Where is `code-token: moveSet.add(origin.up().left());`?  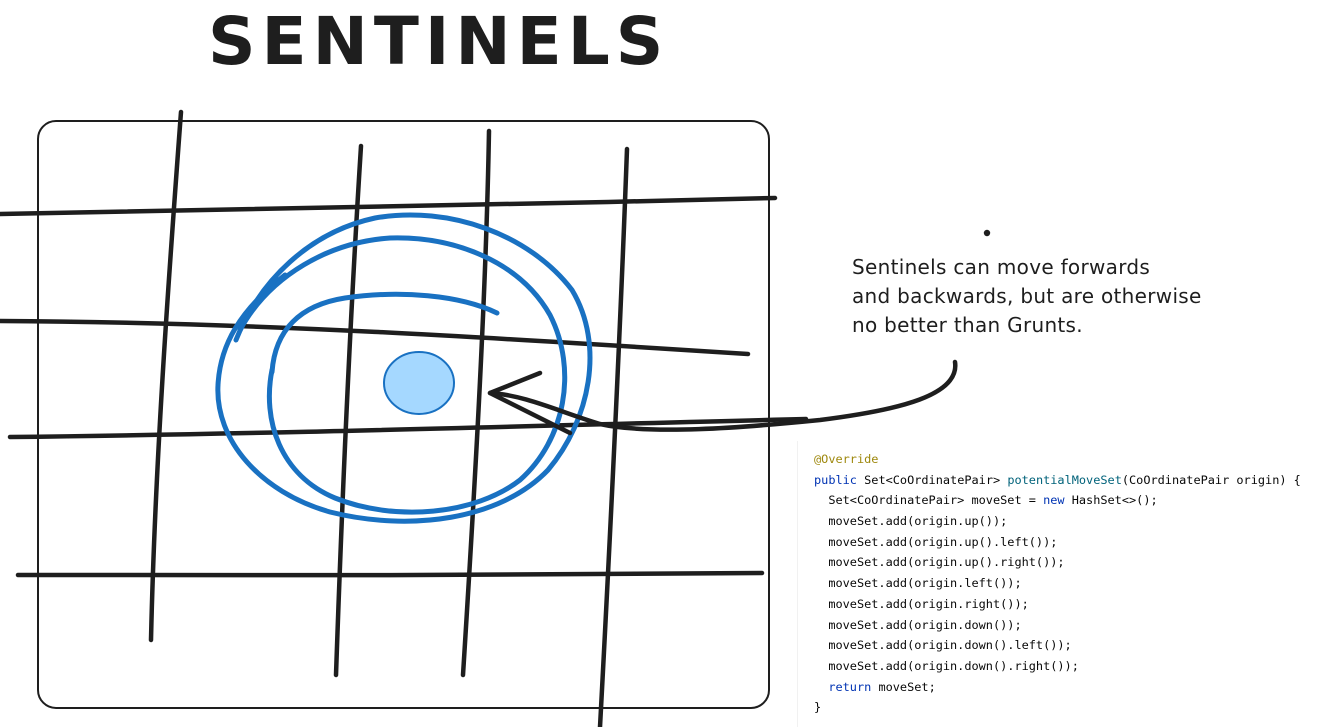 code-token: moveSet.add(origin.up().left()); is located at coordinates (936, 541).